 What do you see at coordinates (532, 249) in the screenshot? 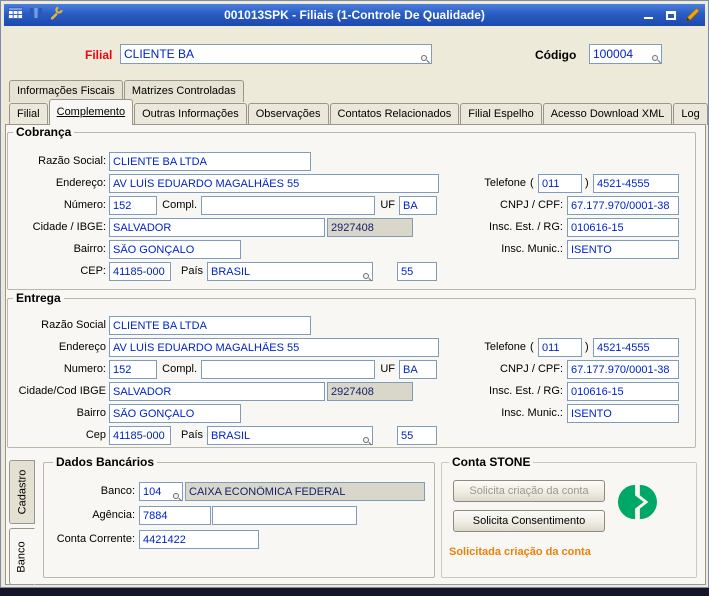
I see `cobranca-insc-mun-label: Insc. Munic.:` at bounding box center [532, 249].